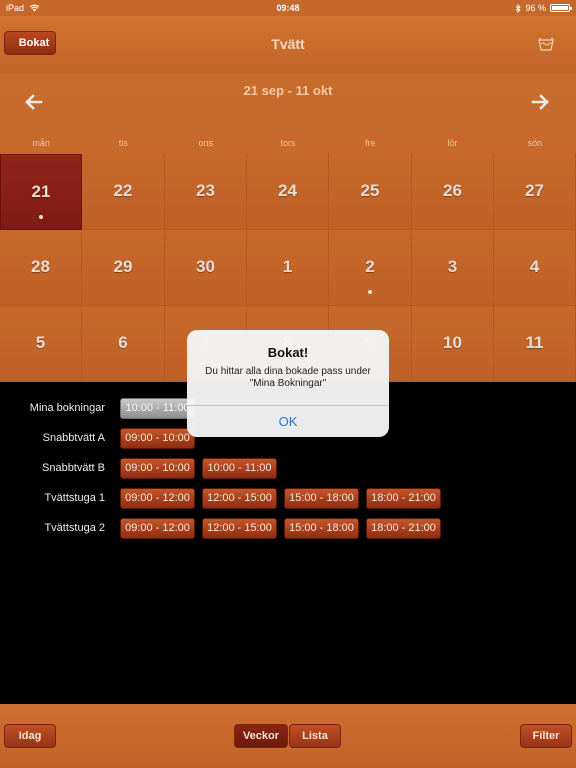 The width and height of the screenshot is (576, 768). I want to click on calendar-day: 6, so click(123, 344).